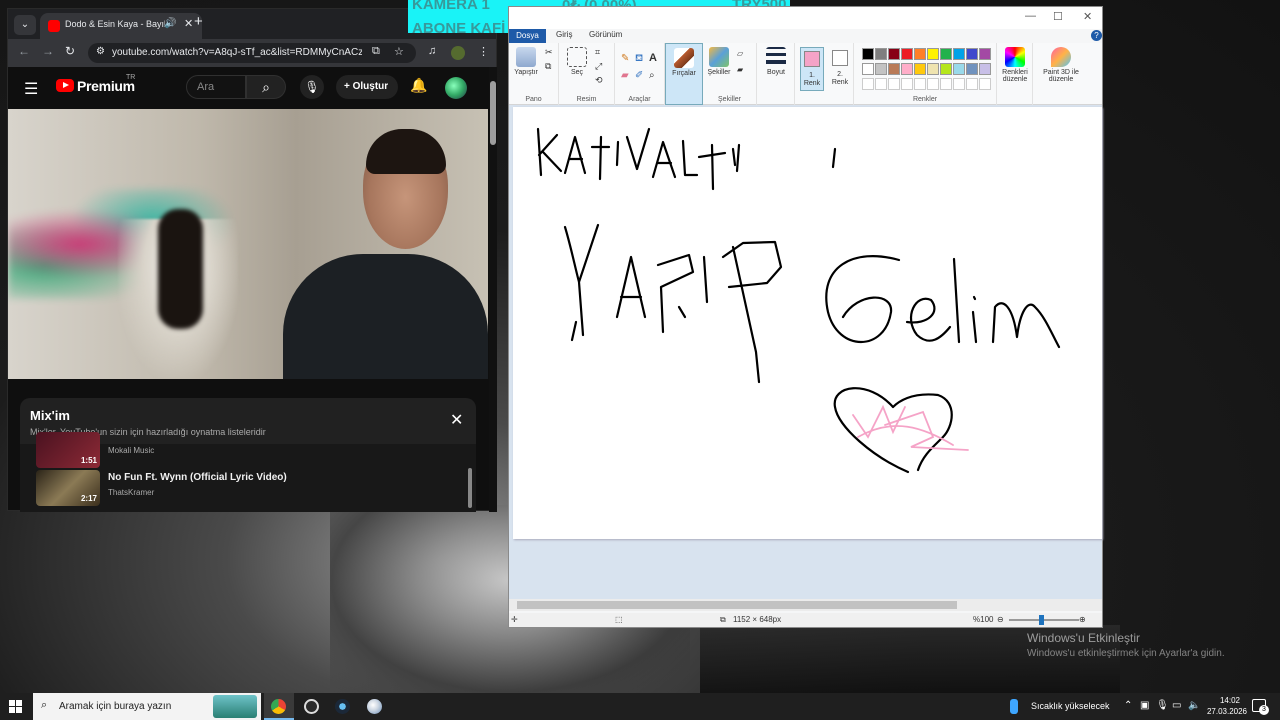 The height and width of the screenshot is (720, 1280). I want to click on search-input: Ara, so click(216, 87).